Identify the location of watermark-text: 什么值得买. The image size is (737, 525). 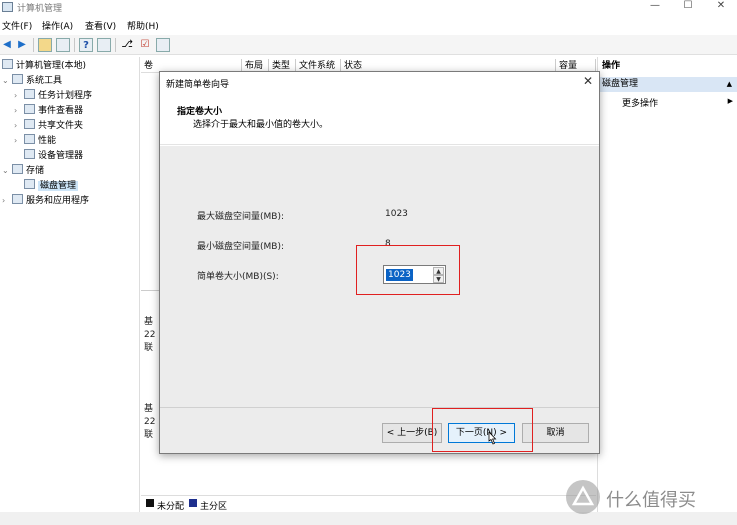
(651, 500).